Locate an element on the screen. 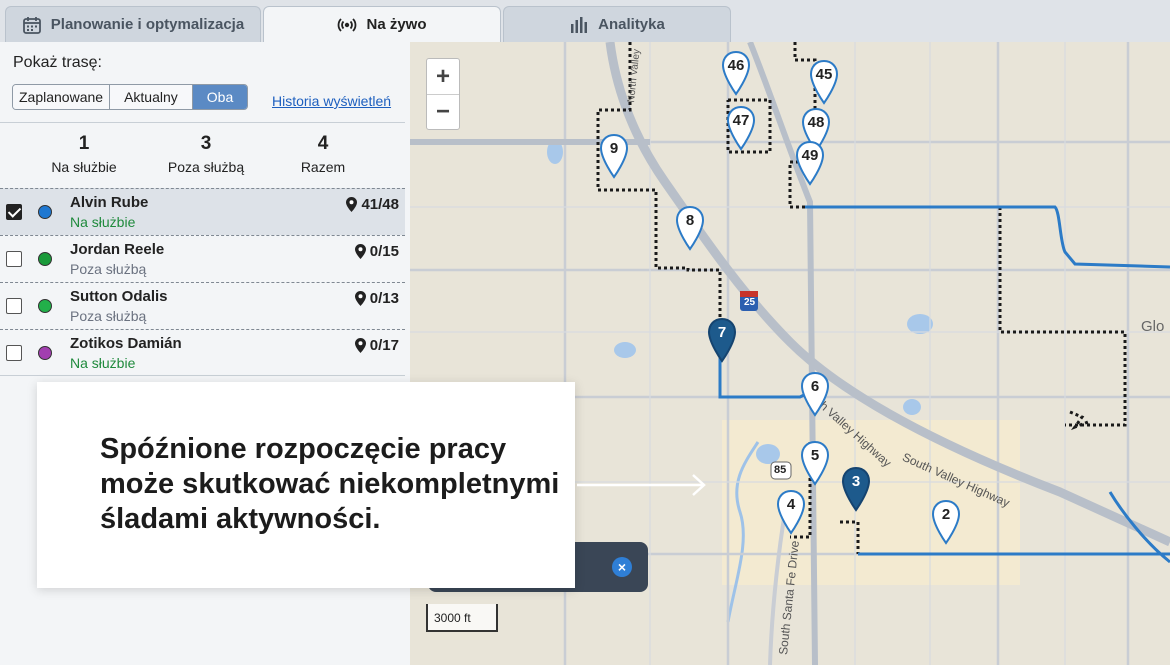 The height and width of the screenshot is (665, 1170). zoom-control: + − is located at coordinates (443, 94).